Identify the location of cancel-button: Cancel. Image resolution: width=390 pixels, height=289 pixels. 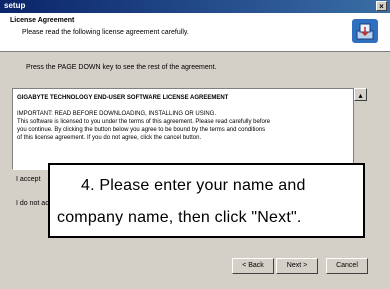
(347, 266).